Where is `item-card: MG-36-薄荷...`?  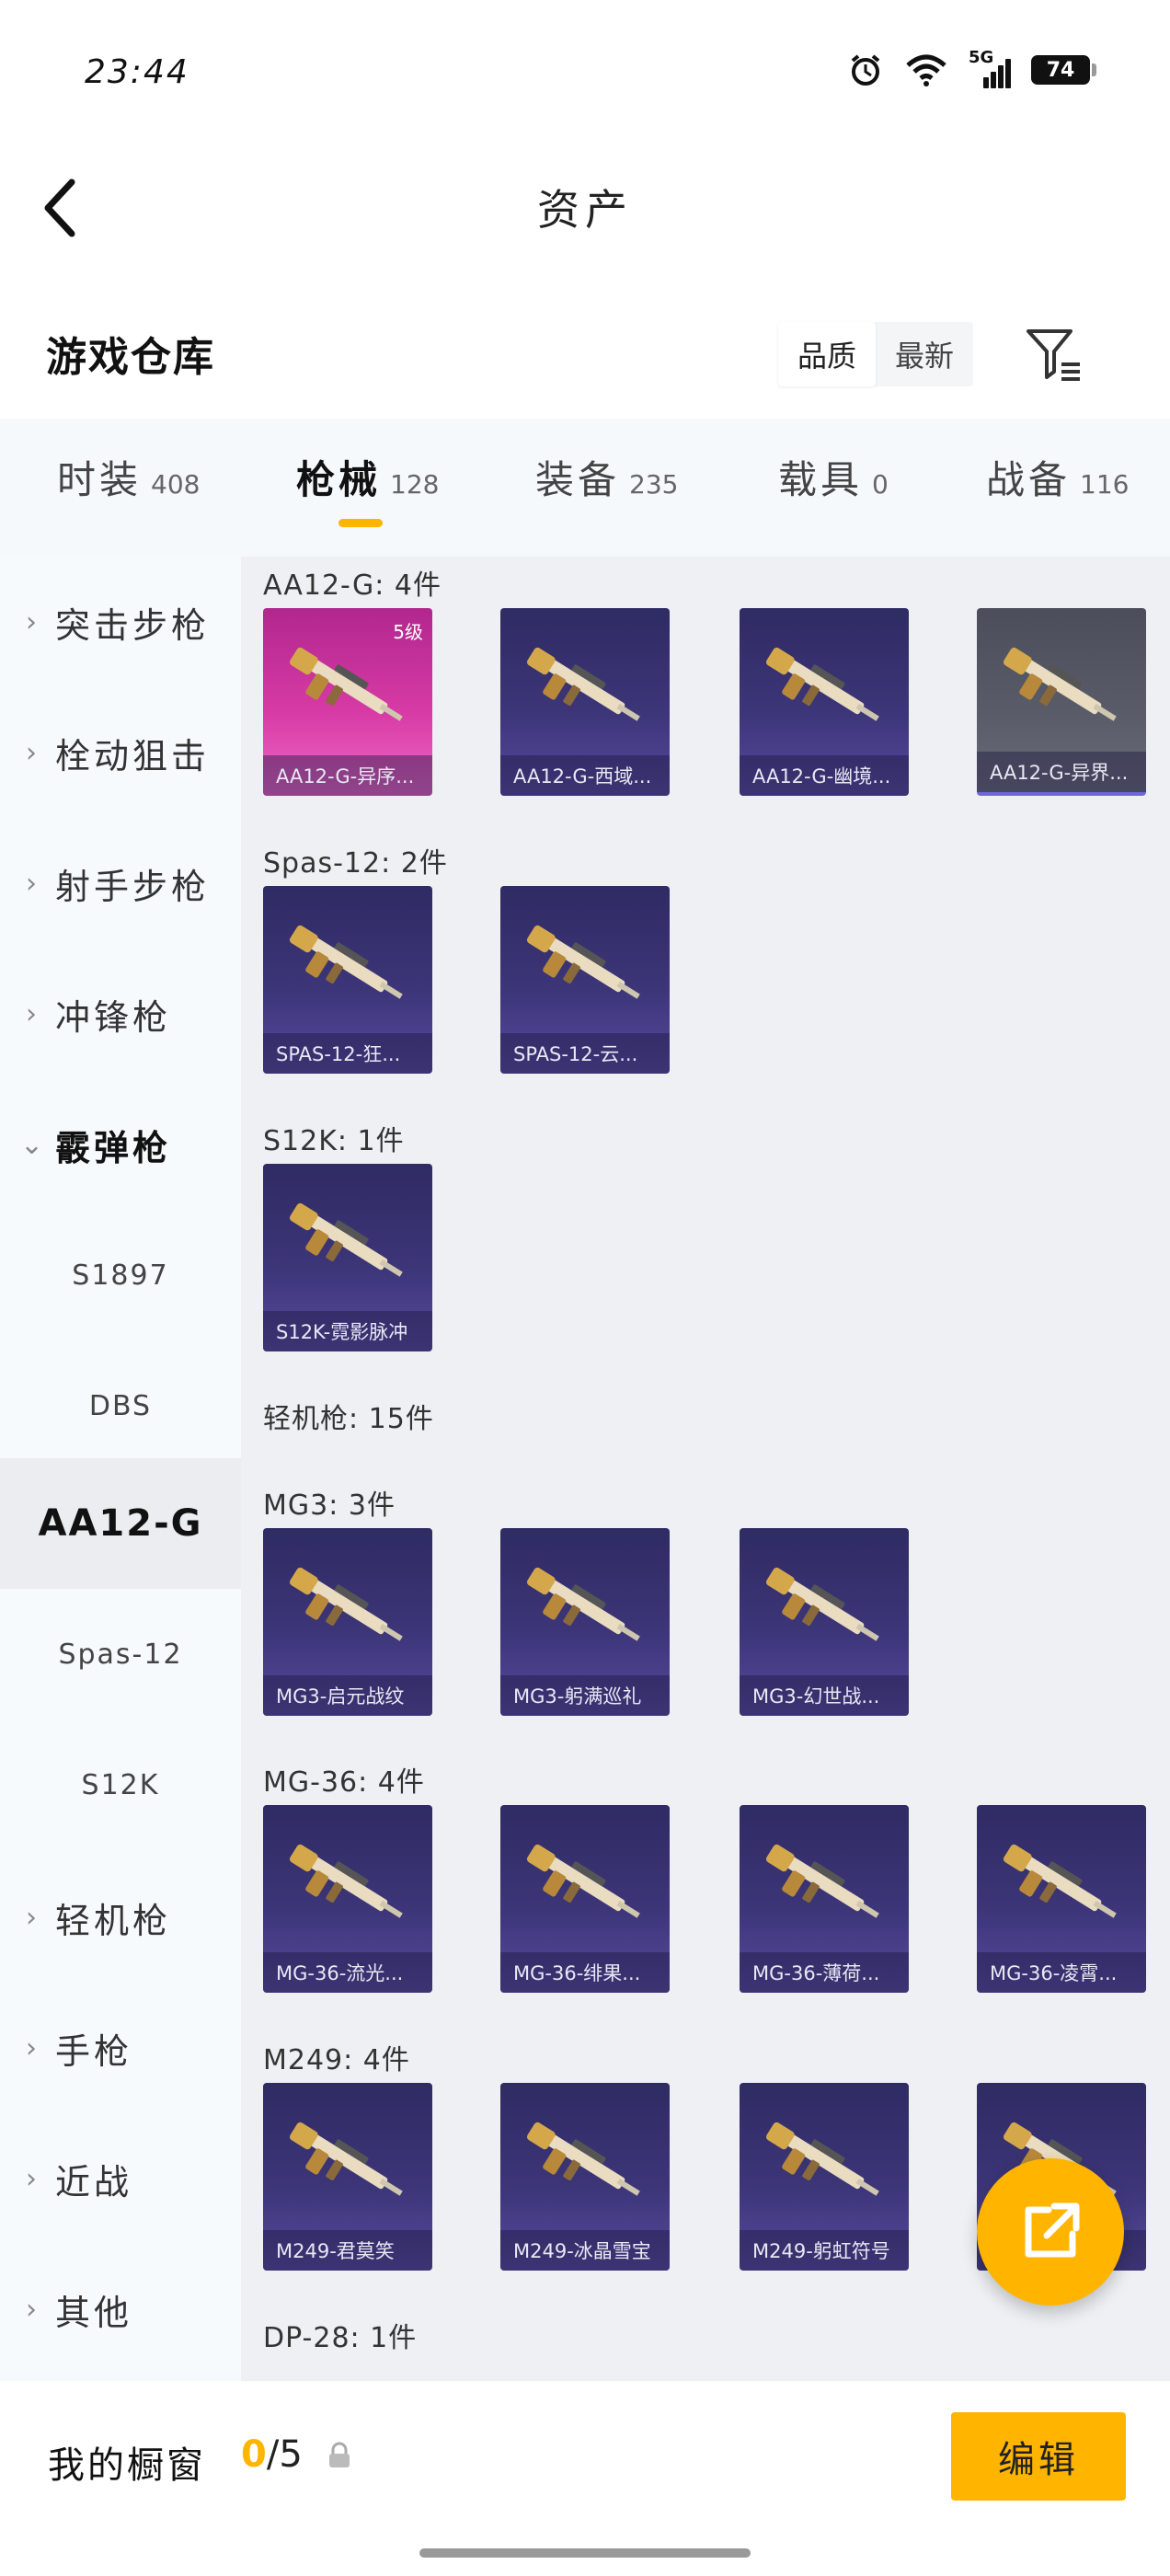
item-card: MG-36-薄荷... is located at coordinates (824, 1899).